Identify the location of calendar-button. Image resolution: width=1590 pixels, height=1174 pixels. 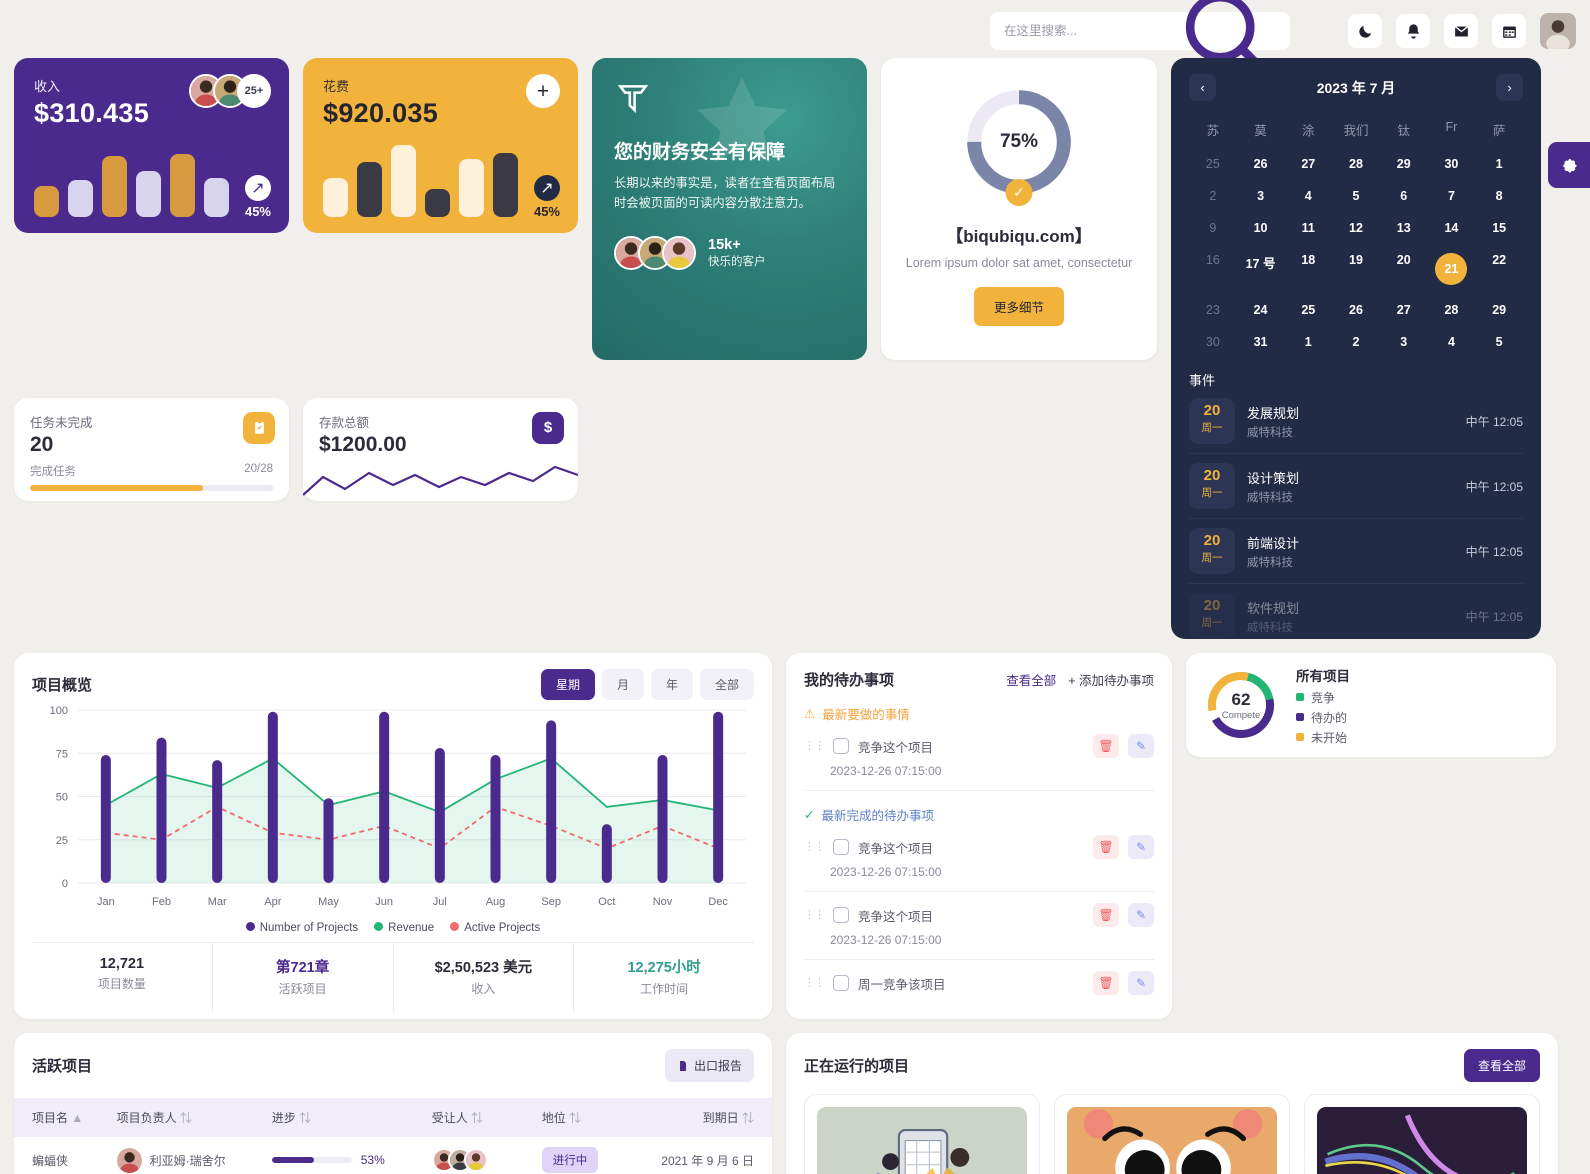
(1509, 31).